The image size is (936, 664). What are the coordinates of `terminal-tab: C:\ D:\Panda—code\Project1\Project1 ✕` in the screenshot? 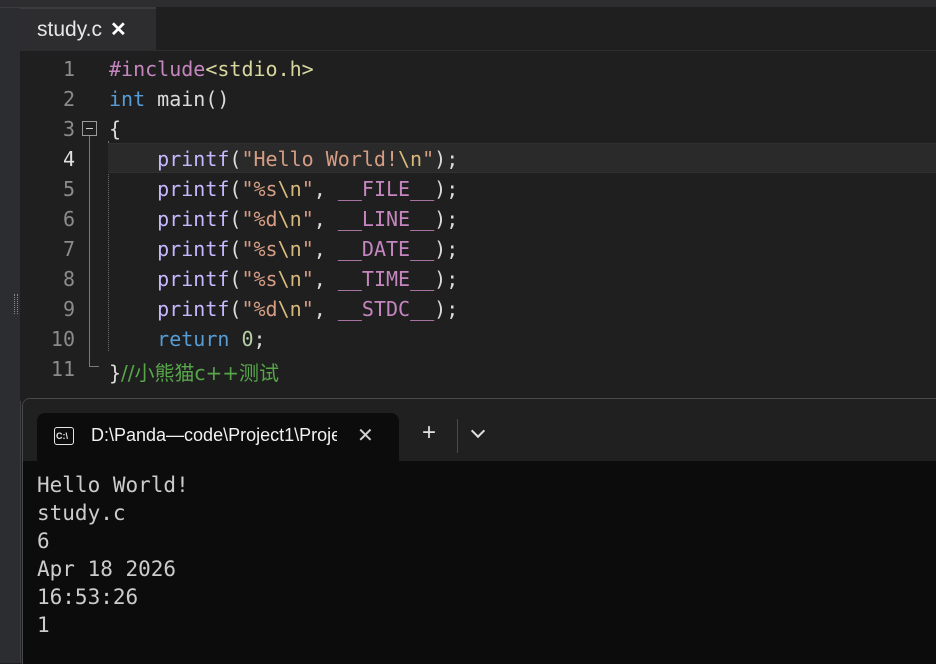 It's located at (218, 437).